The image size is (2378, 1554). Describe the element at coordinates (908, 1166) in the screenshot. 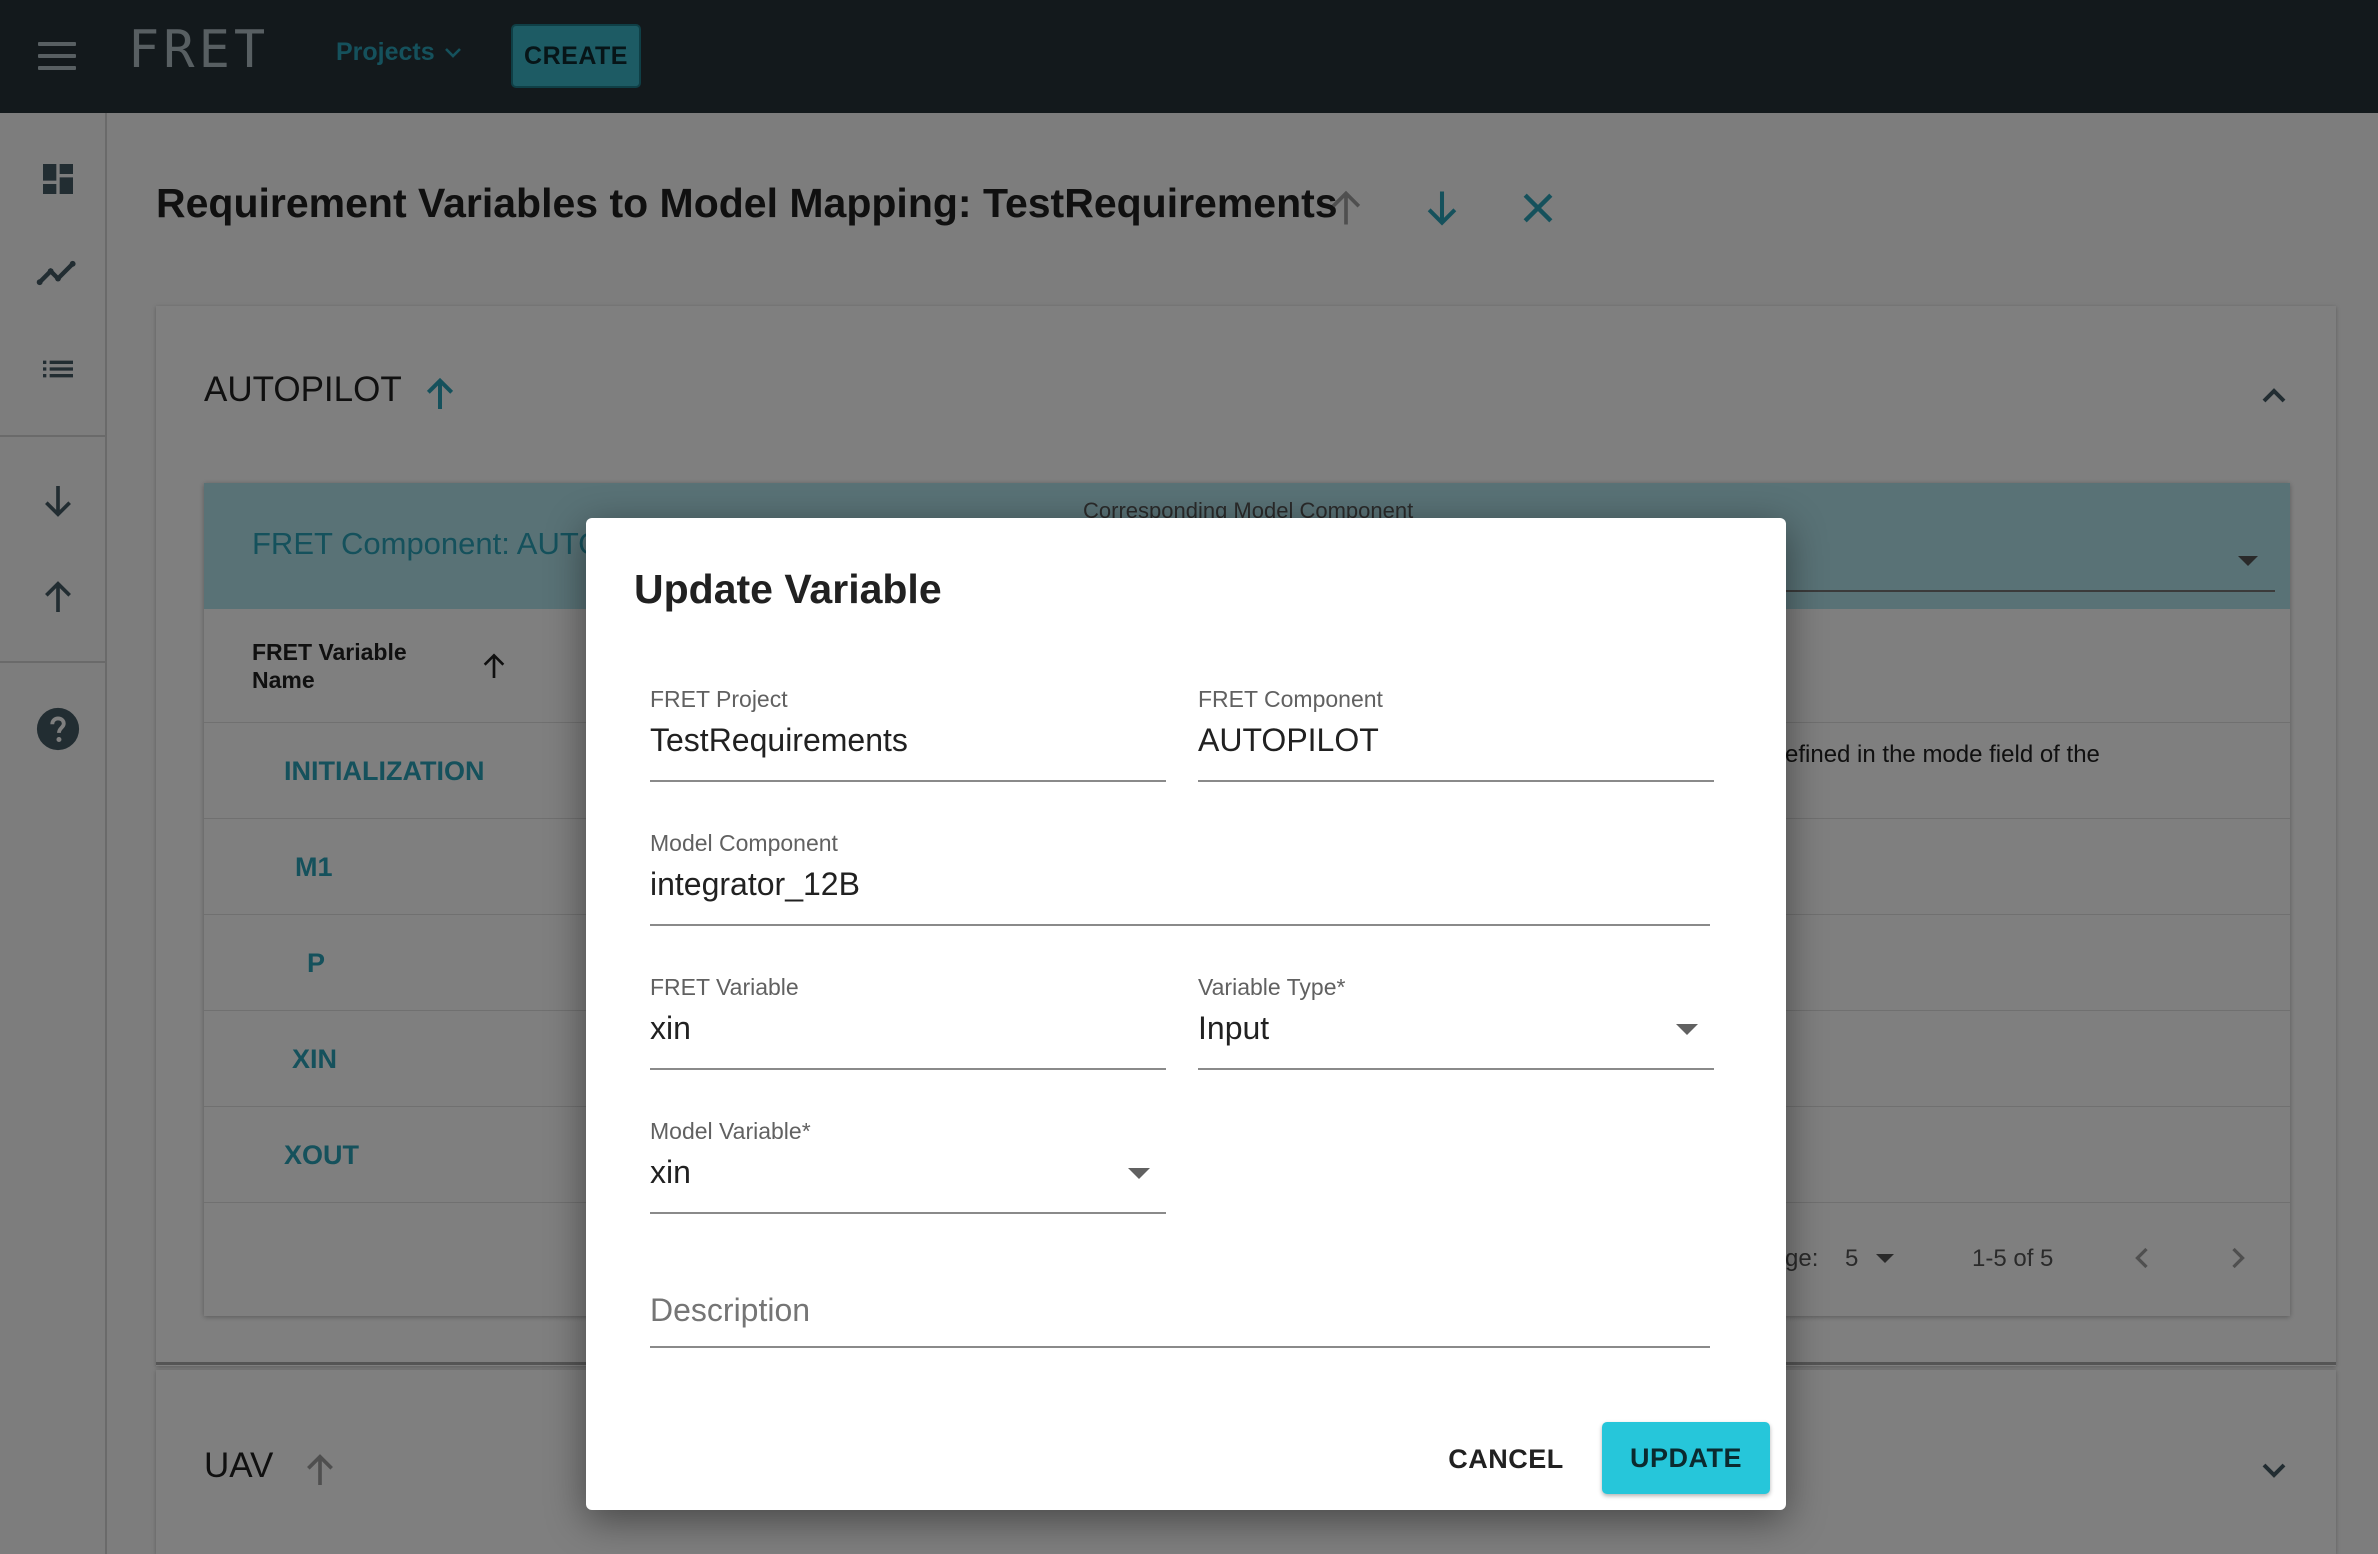

I see `model-variable-select: Model Variable* xin` at that location.